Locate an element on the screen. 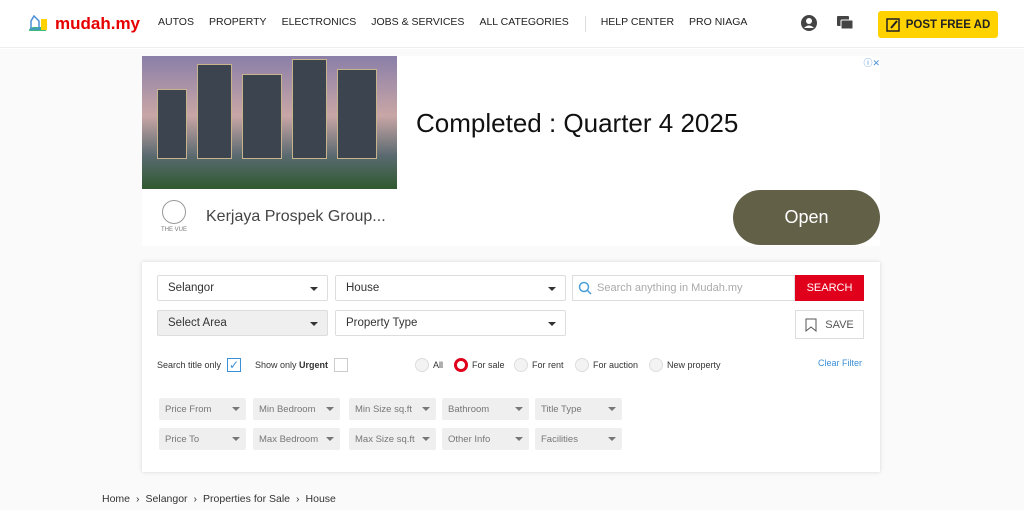  title-type-select: Title Type is located at coordinates (578, 409).